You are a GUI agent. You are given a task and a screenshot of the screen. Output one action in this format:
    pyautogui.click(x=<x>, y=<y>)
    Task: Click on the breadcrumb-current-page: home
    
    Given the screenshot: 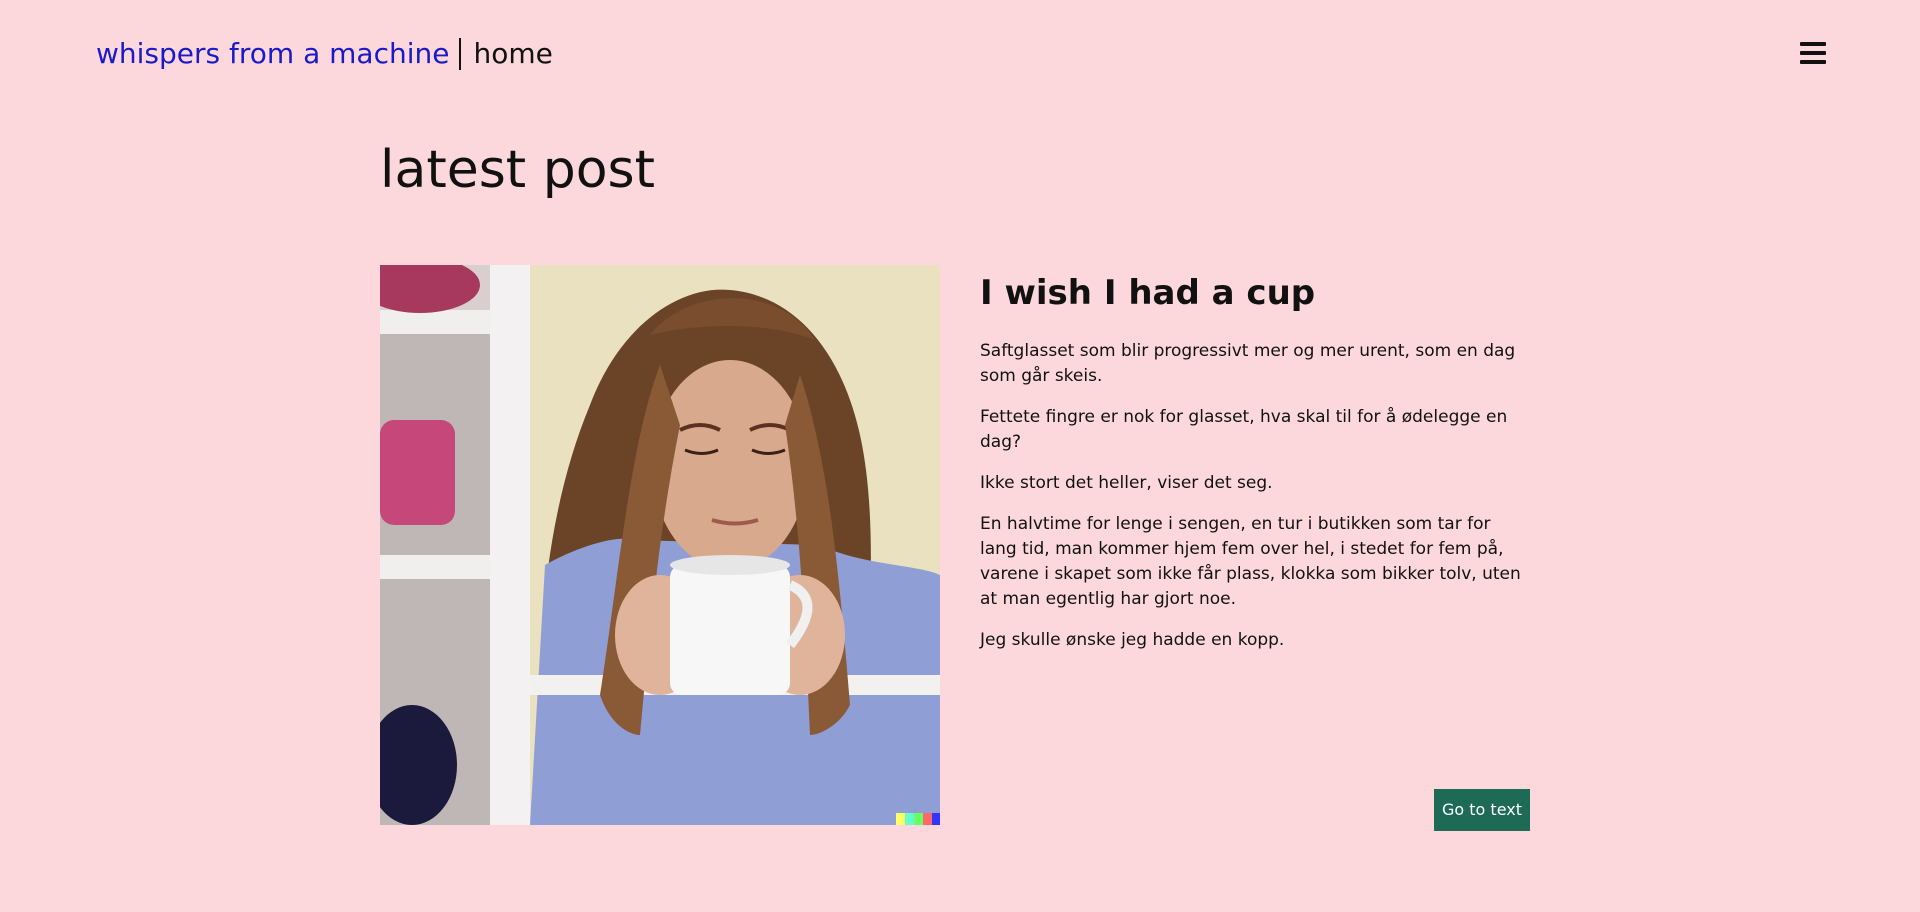 What is the action you would take?
    pyautogui.click(x=513, y=53)
    